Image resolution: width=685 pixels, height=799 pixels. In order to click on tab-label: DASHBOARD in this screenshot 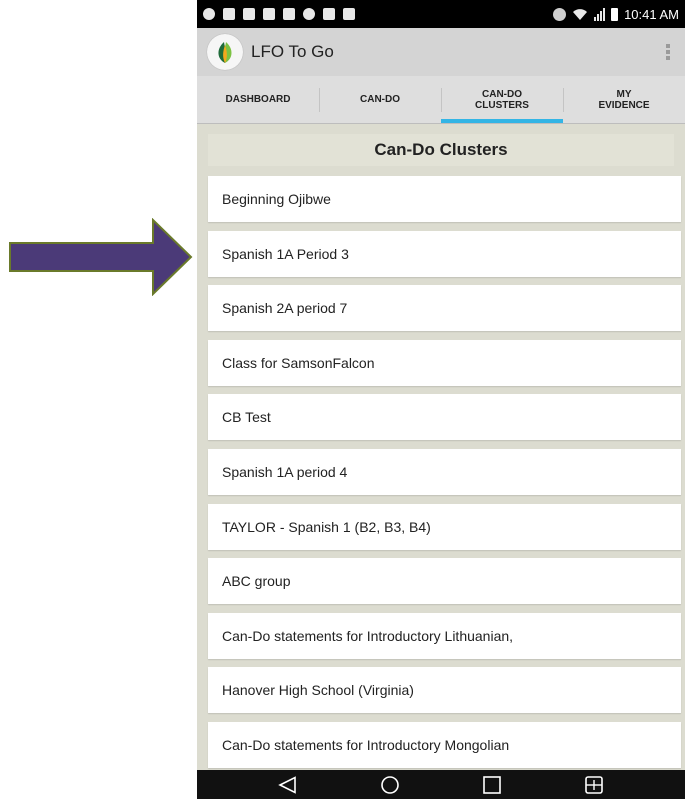, I will do `click(258, 99)`.